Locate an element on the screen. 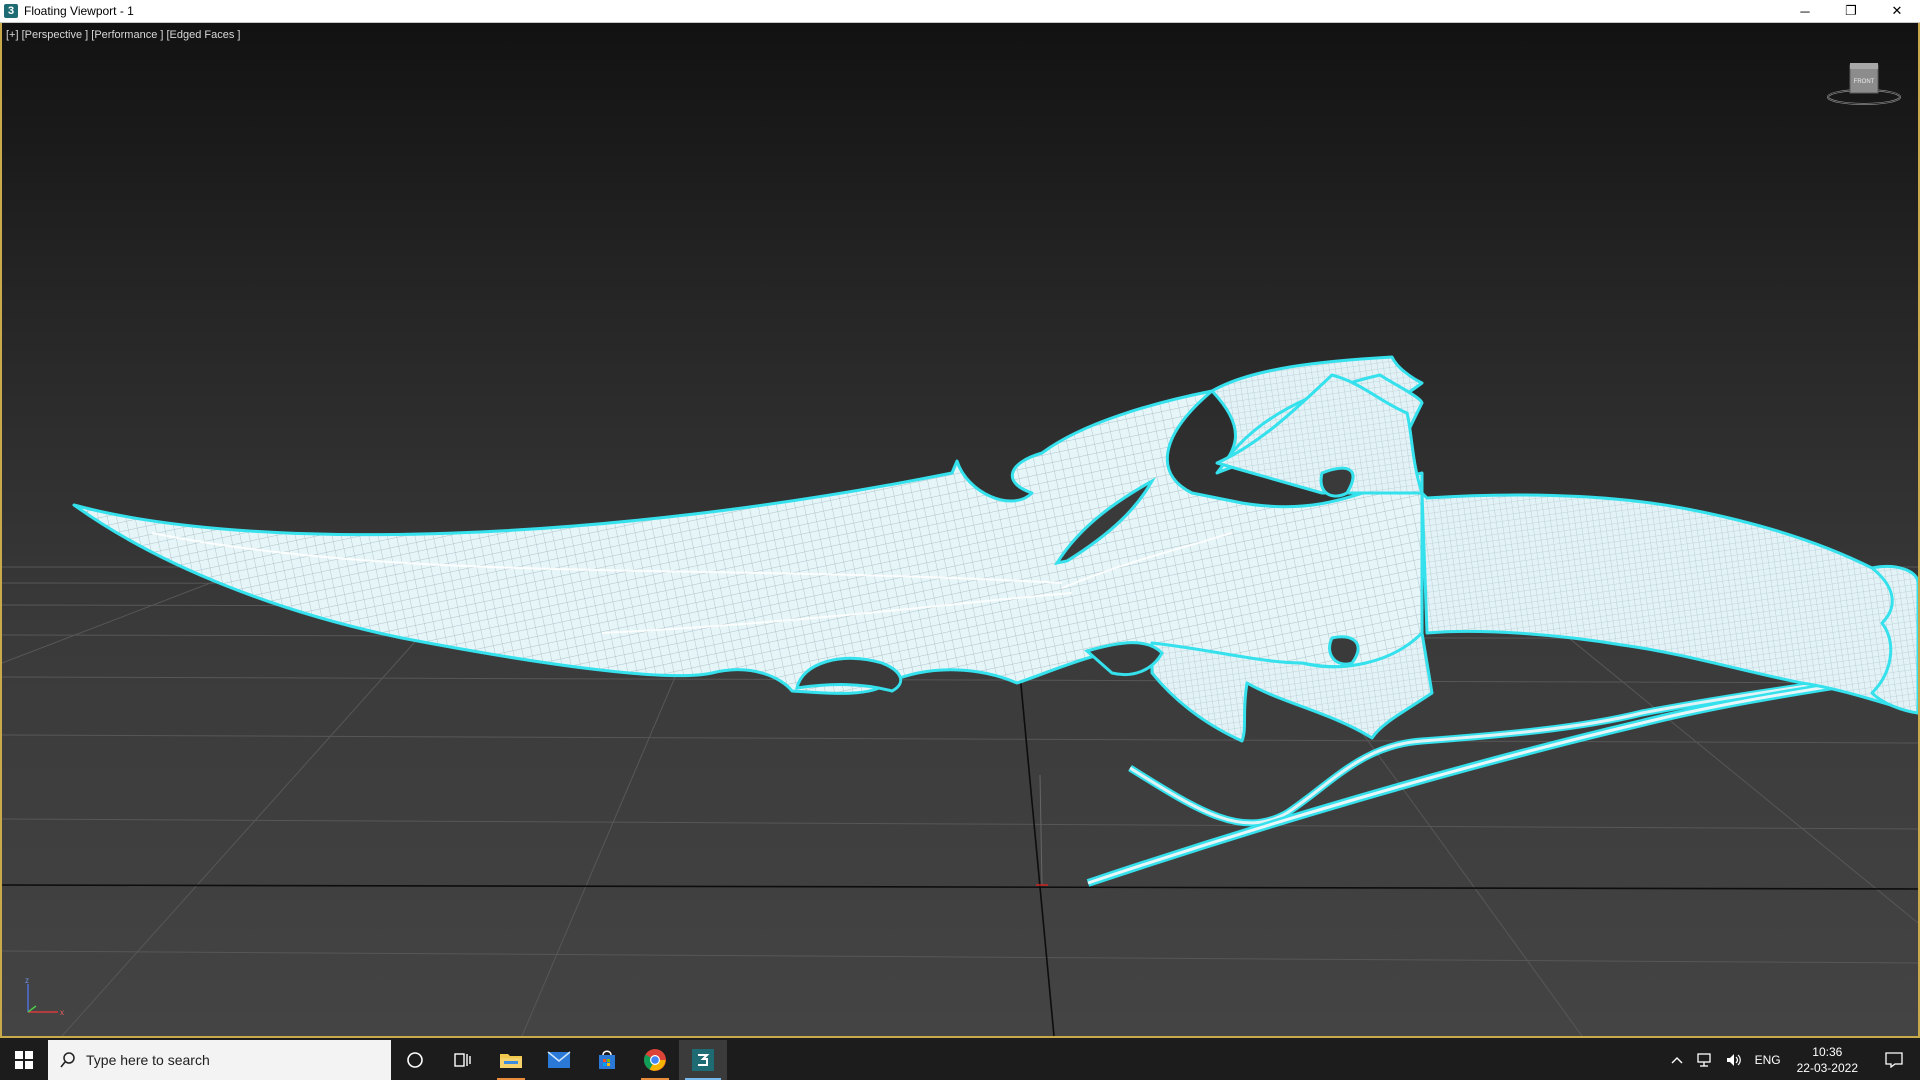  minimize-button: ─ is located at coordinates (1805, 11).